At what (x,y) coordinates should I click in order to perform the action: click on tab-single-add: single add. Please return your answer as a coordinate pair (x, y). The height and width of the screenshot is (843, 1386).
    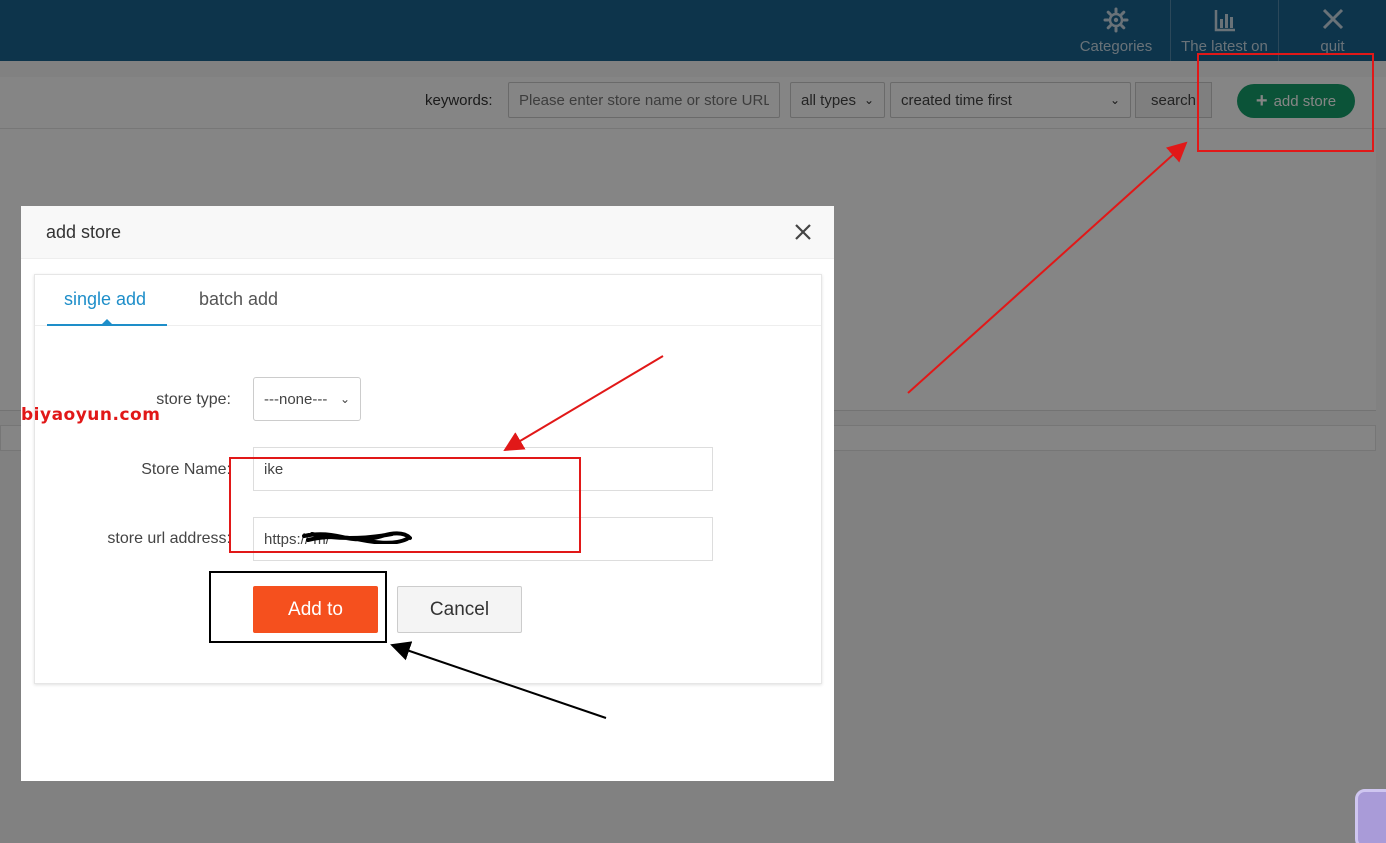
    Looking at the image, I should click on (105, 299).